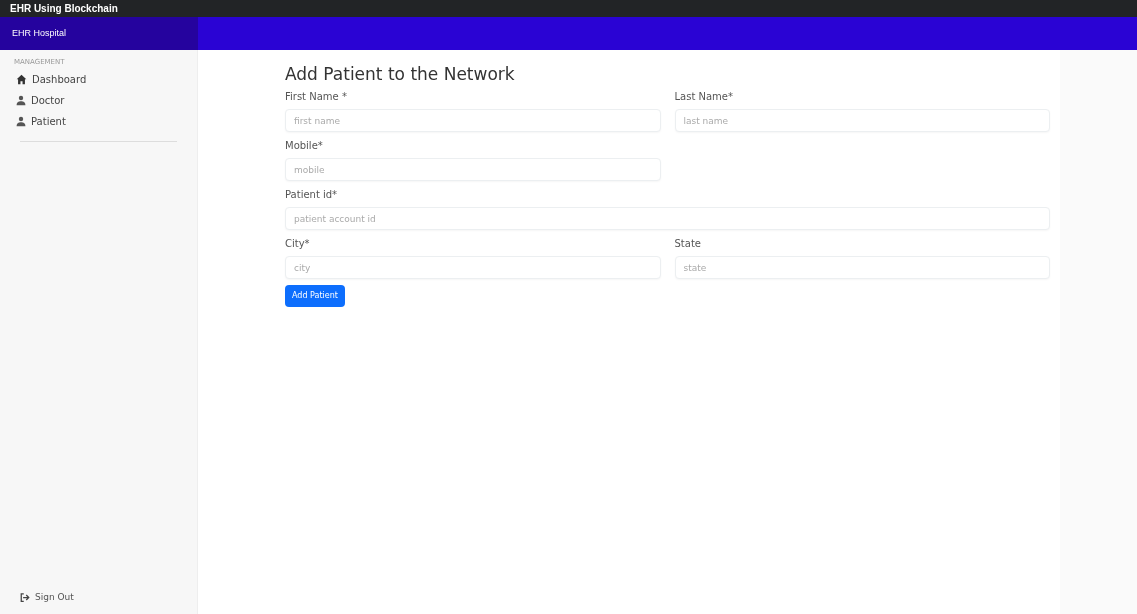  Describe the element at coordinates (473, 169) in the screenshot. I see `input-field: mobile` at that location.